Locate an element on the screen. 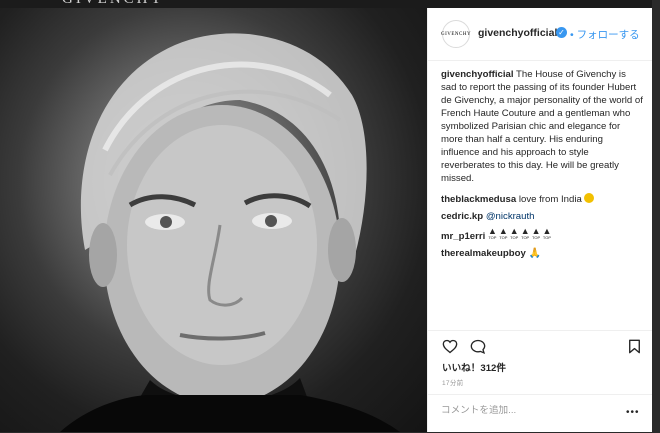 This screenshot has height=433, width=660. follow-button: • フォローする is located at coordinates (605, 34).